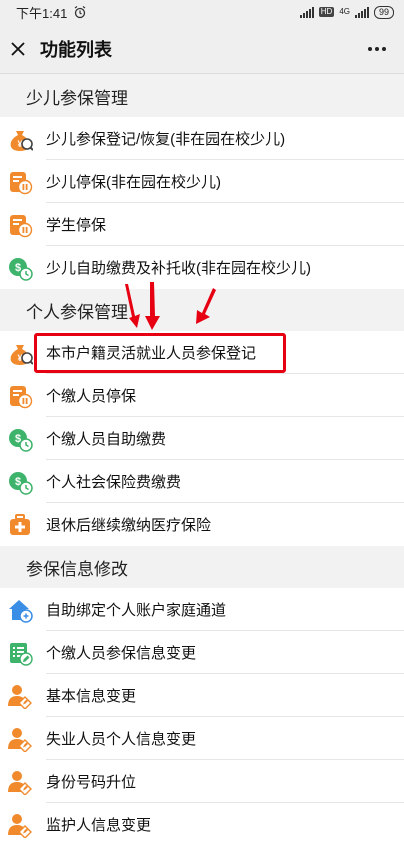 The height and width of the screenshot is (846, 404). What do you see at coordinates (202, 481) in the screenshot?
I see `list-item-social-insurance-payment: 个人社会保险费缴费` at bounding box center [202, 481].